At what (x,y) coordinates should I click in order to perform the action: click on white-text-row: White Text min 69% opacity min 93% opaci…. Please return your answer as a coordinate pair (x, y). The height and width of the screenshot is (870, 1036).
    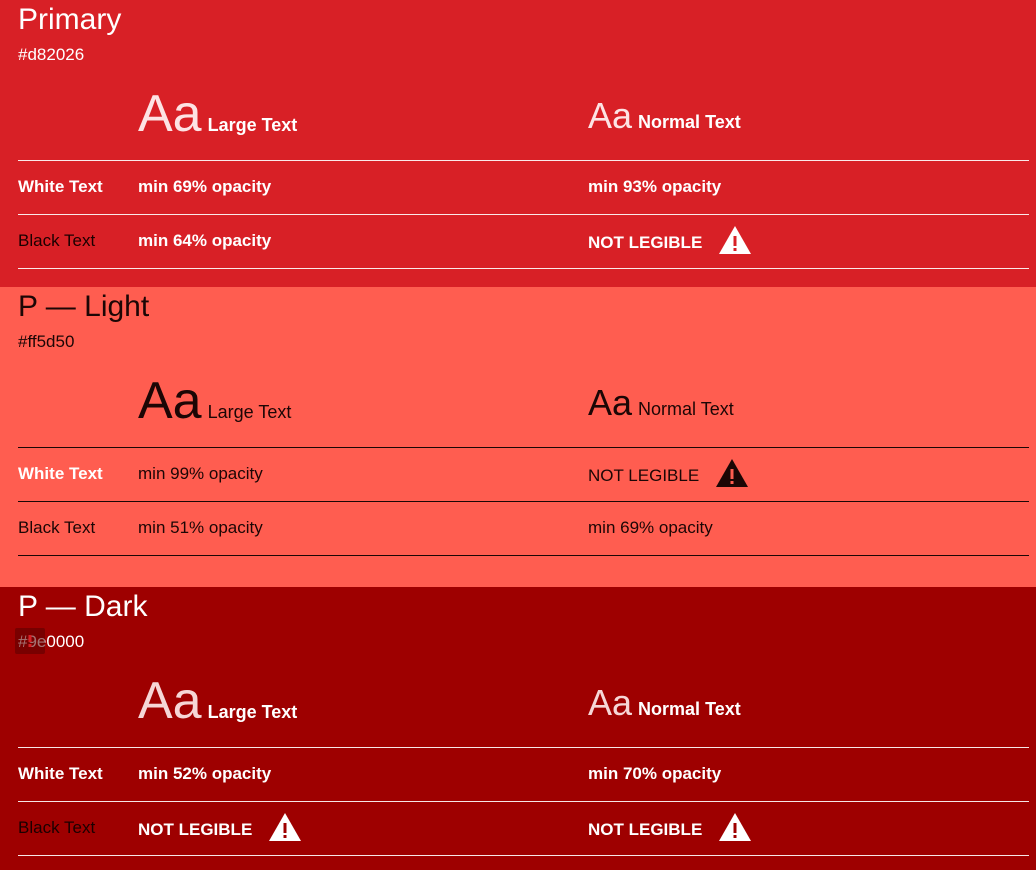
    Looking at the image, I should click on (518, 187).